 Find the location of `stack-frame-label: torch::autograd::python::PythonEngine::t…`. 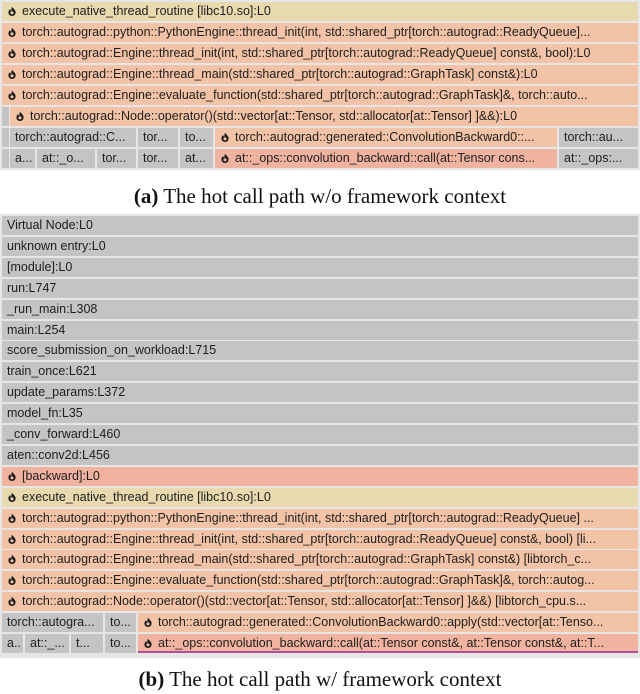

stack-frame-label: torch::autograd::python::PythonEngine::t… is located at coordinates (308, 517).